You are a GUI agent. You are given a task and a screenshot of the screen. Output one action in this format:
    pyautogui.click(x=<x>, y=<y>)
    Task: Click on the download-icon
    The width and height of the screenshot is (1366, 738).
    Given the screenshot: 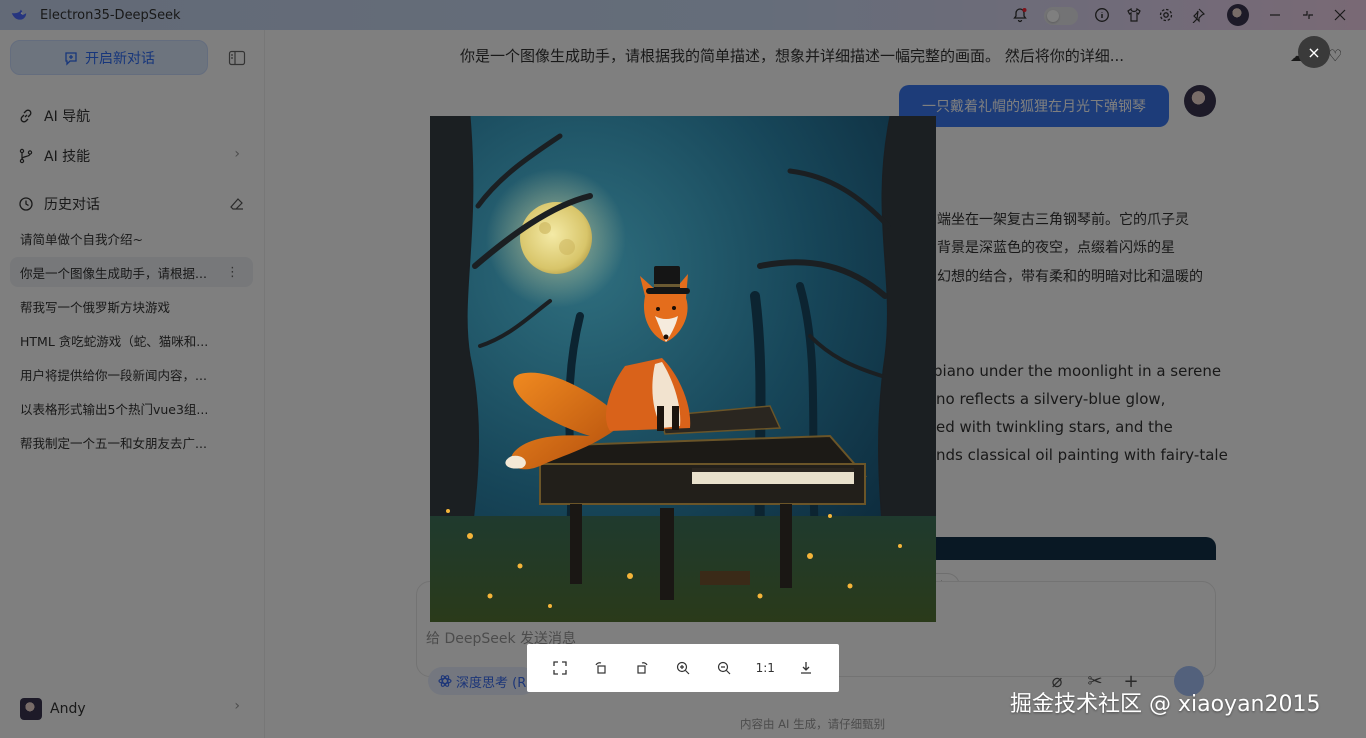 What is the action you would take?
    pyautogui.click(x=806, y=668)
    